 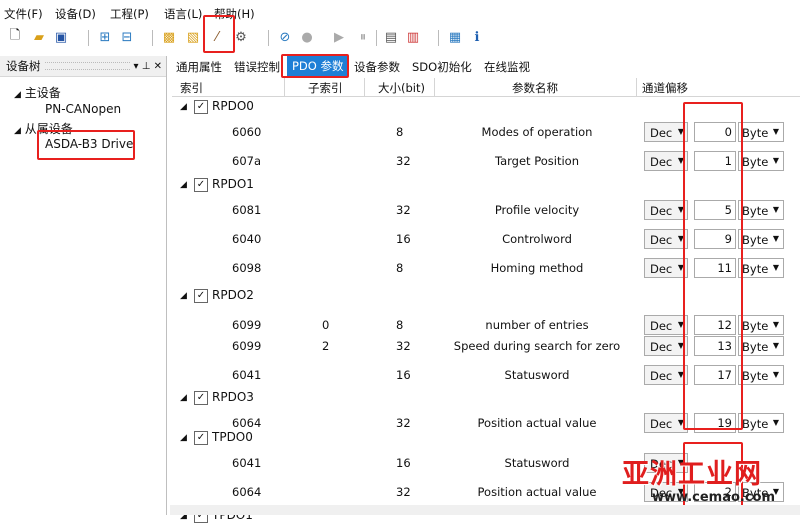 I want to click on entry-index: 6098, so click(x=247, y=268).